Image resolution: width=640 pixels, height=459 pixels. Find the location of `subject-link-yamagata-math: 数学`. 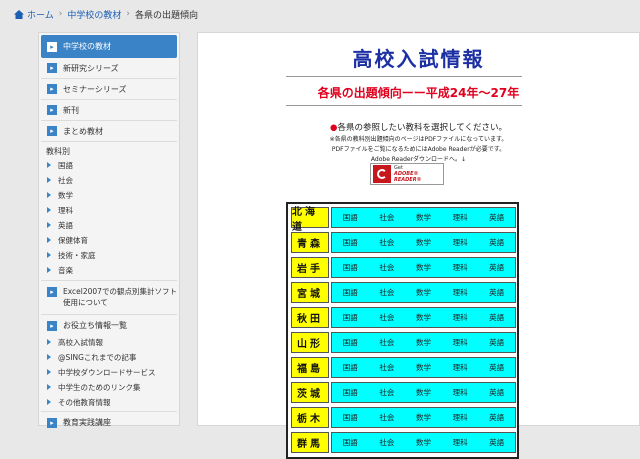

subject-link-yamagata-math: 数学 is located at coordinates (423, 342).